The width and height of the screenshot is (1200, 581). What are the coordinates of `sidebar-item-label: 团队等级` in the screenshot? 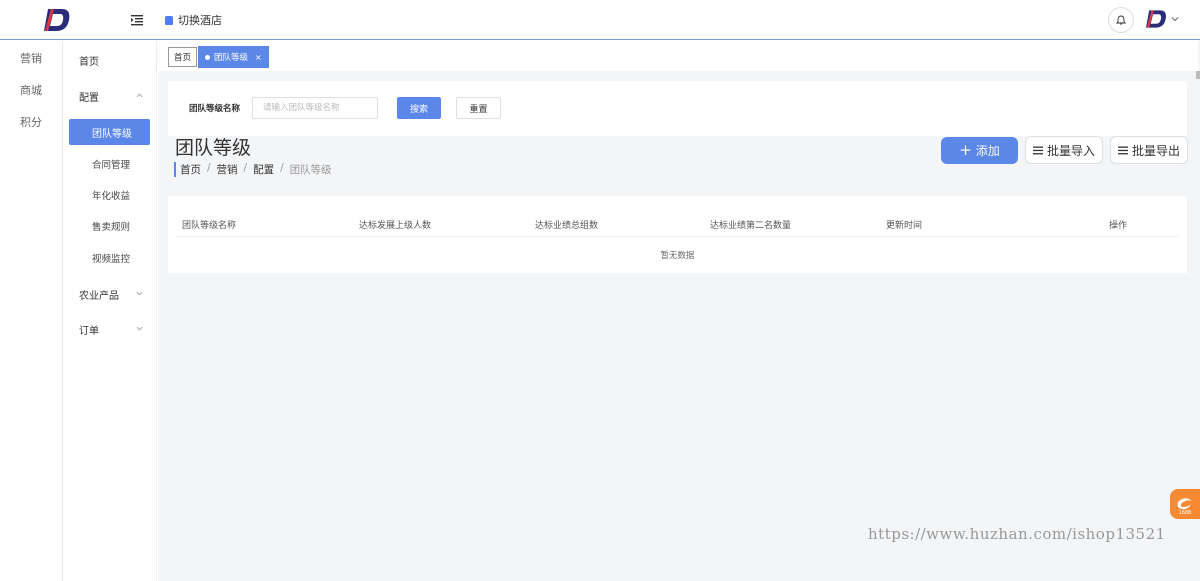 It's located at (112, 134).